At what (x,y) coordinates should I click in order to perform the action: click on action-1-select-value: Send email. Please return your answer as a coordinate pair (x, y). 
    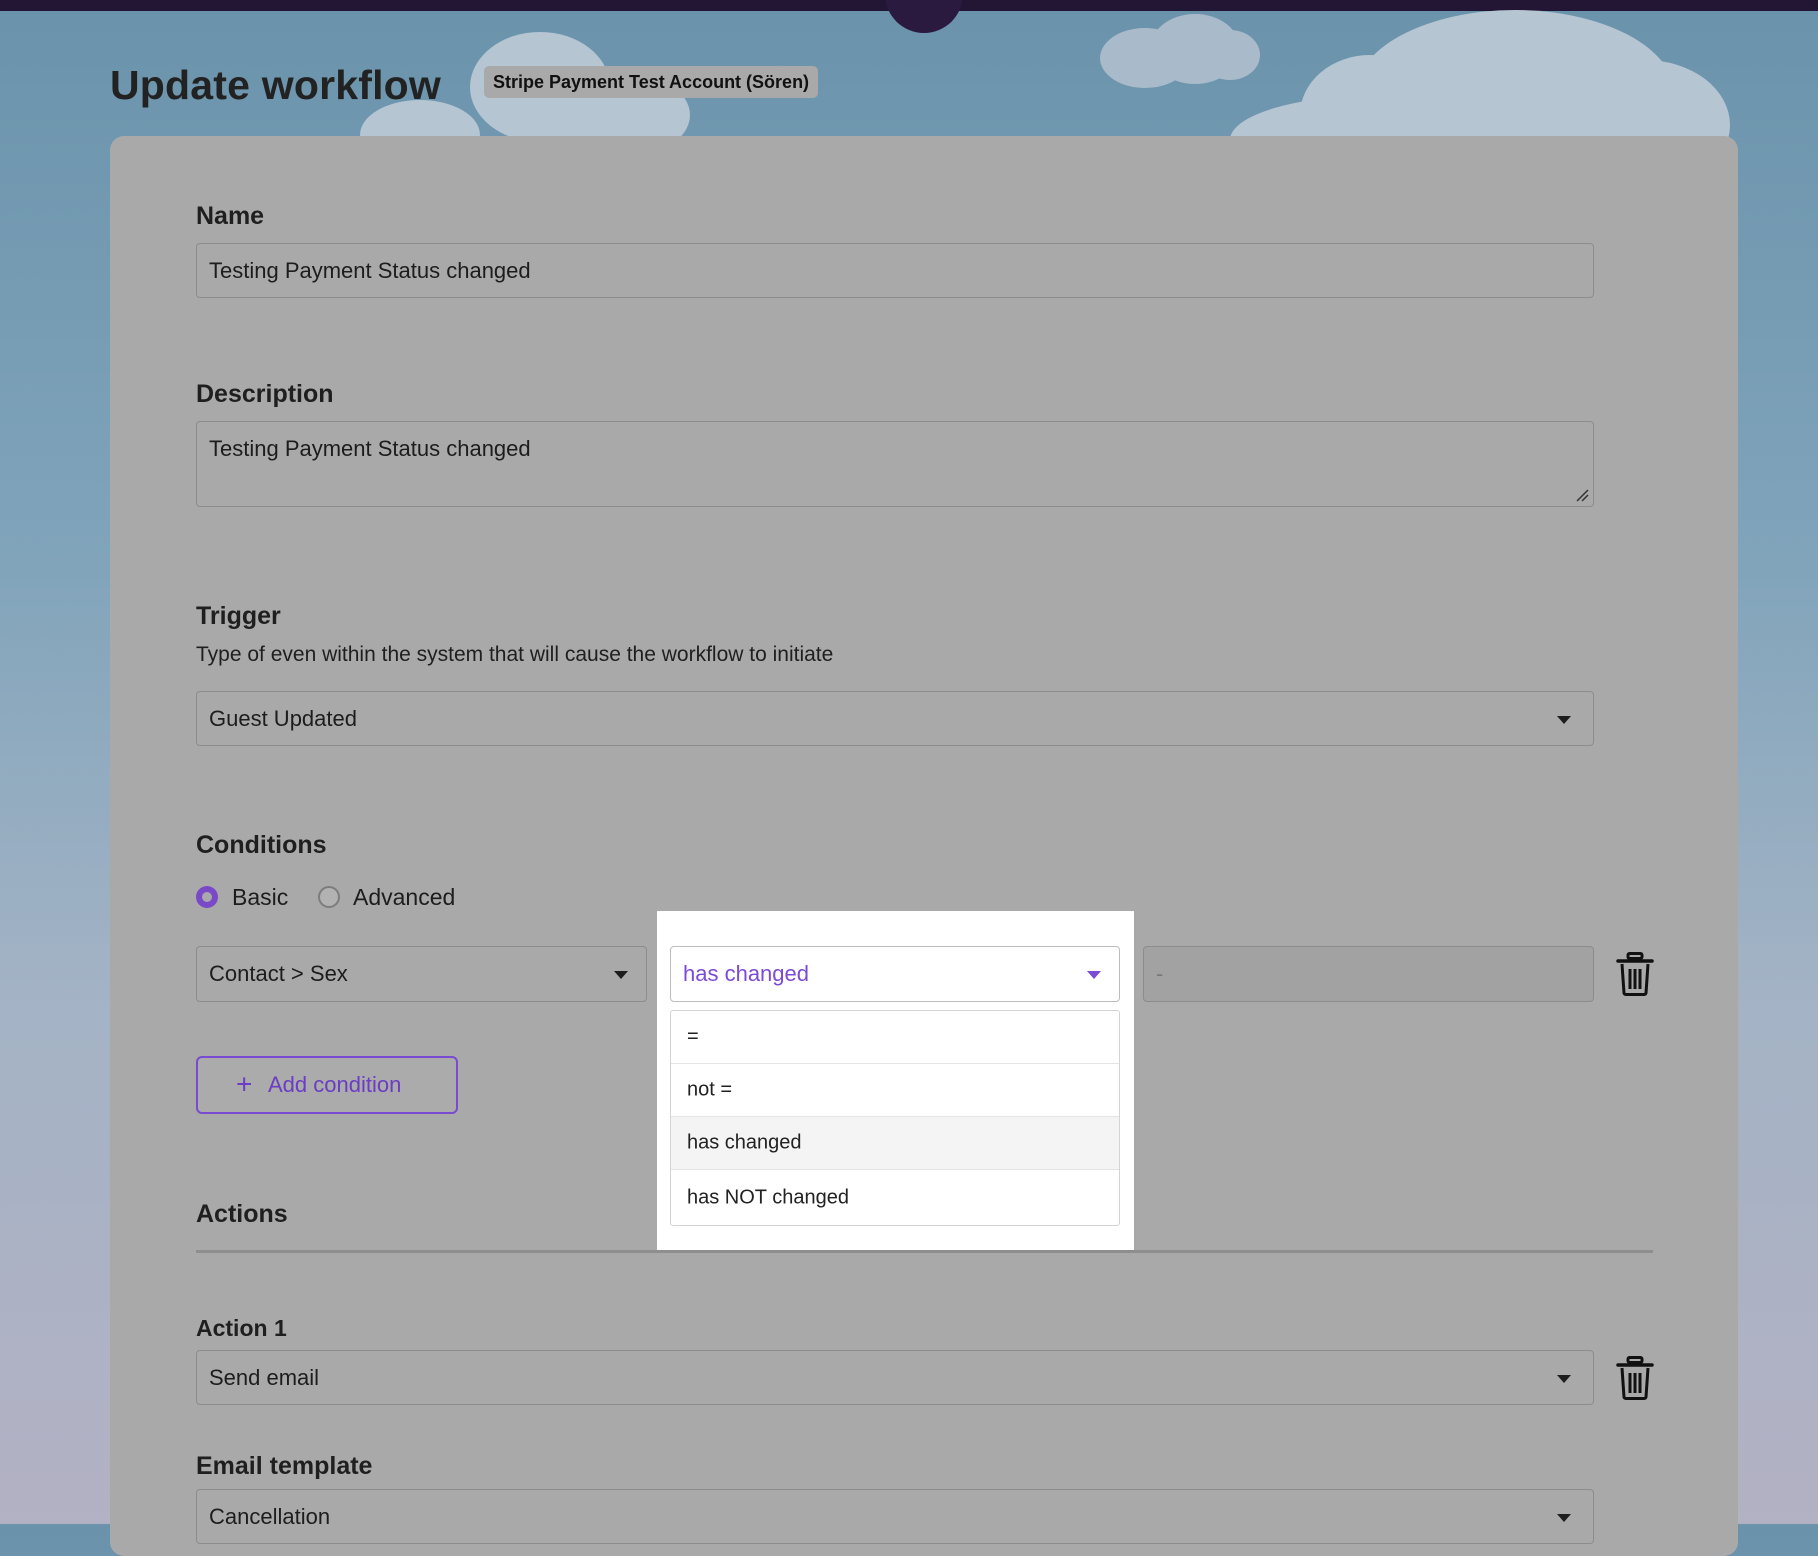
    Looking at the image, I should click on (264, 1377).